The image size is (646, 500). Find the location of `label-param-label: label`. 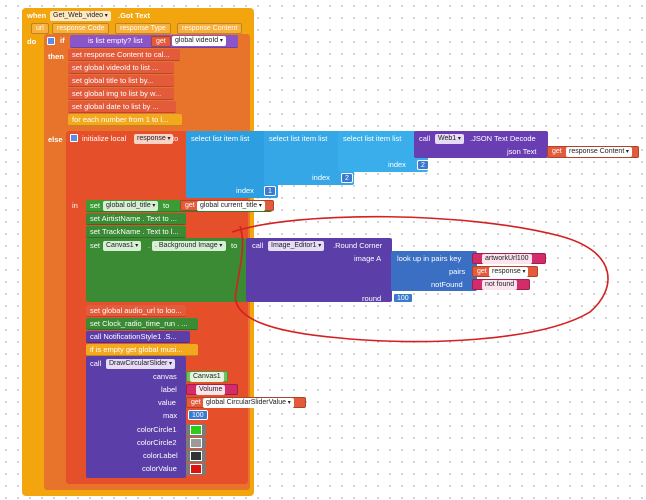

label-param-label: label is located at coordinates (169, 389).